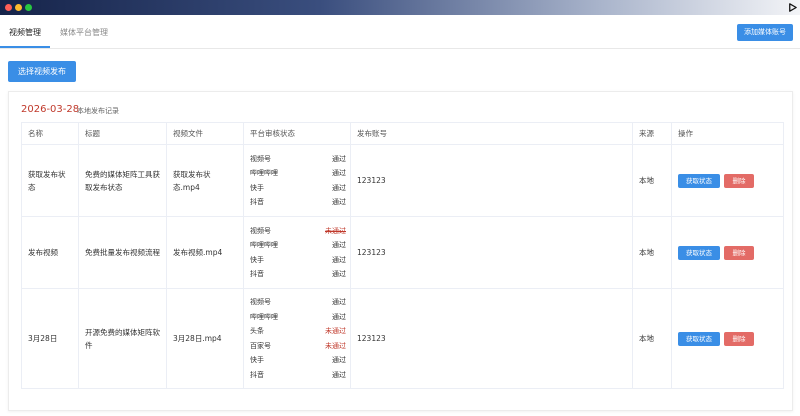 This screenshot has height=416, width=800. I want to click on tab-video-management: 视频管理, so click(25, 32).